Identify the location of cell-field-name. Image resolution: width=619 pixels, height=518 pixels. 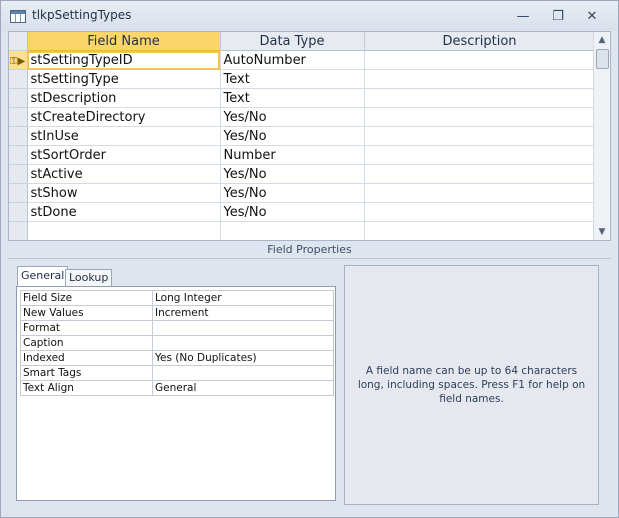
(124, 230).